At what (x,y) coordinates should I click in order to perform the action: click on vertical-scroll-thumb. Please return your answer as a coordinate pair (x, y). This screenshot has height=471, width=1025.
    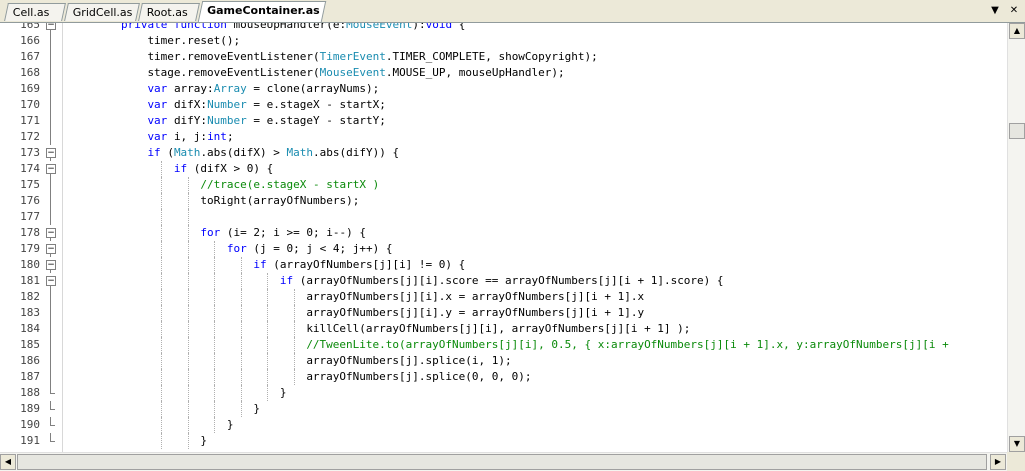
    Looking at the image, I should click on (1017, 131).